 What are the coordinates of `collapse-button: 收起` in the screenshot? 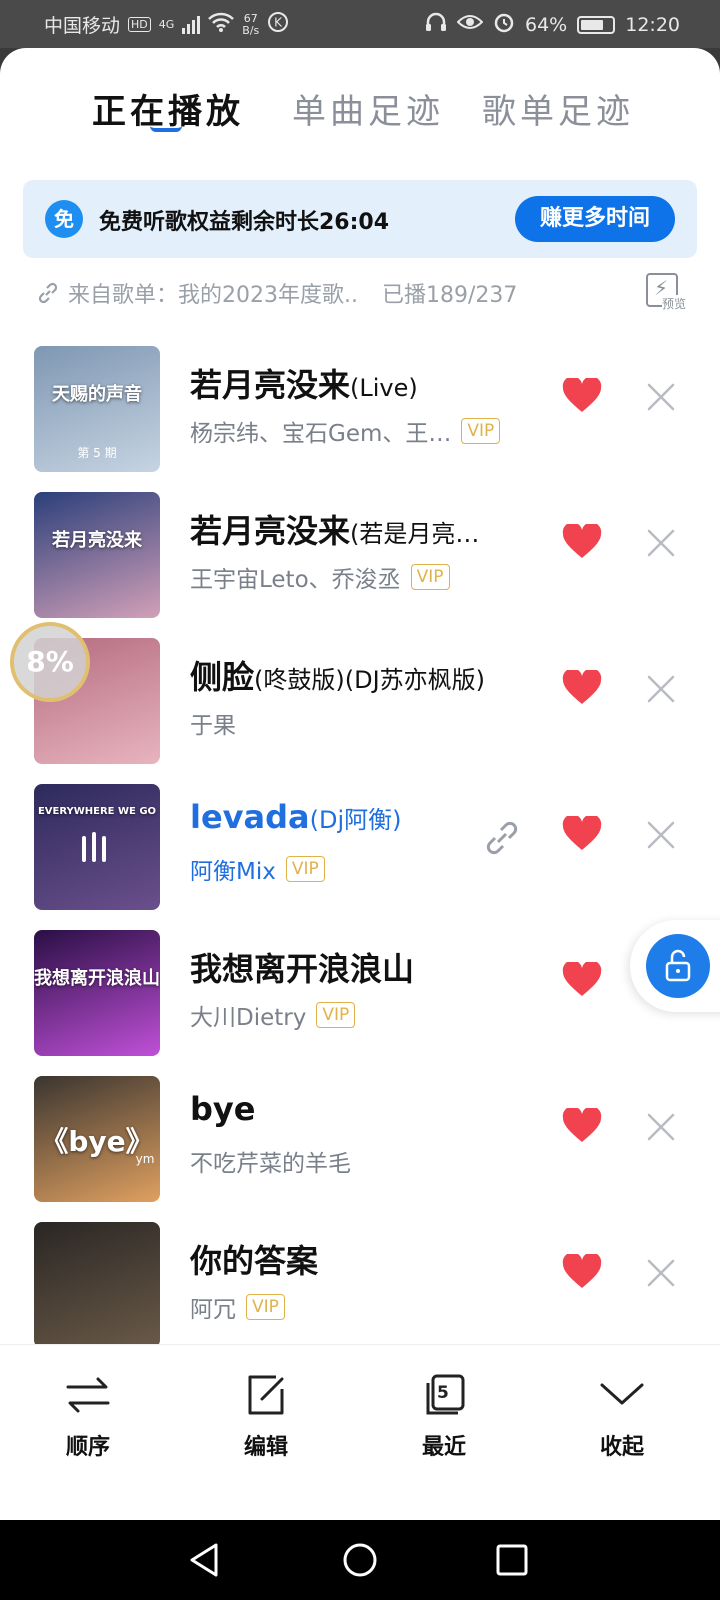 It's located at (622, 1423).